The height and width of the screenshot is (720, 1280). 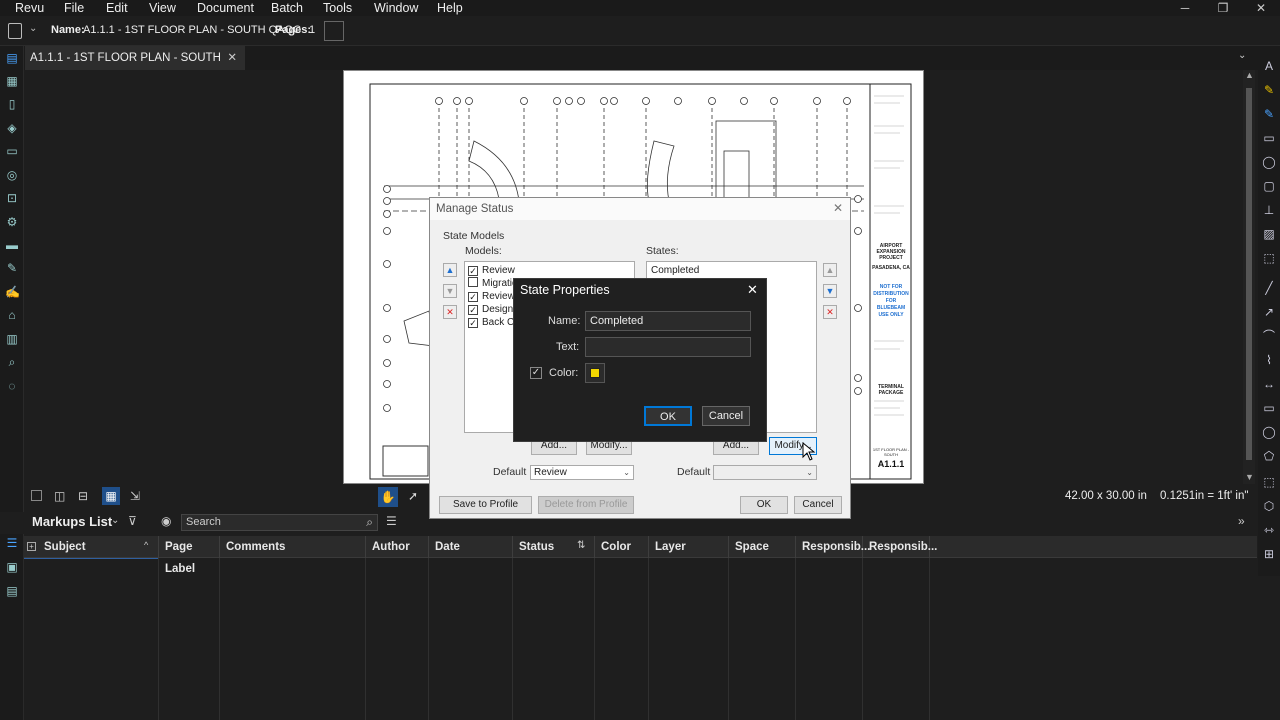 I want to click on status-filter-icon: ⇅, so click(x=581, y=545).